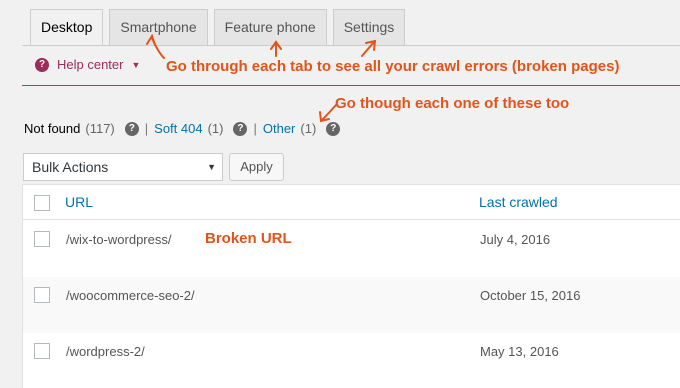 Image resolution: width=680 pixels, height=388 pixels. I want to click on filter-not-found-count: (117), so click(100, 128).